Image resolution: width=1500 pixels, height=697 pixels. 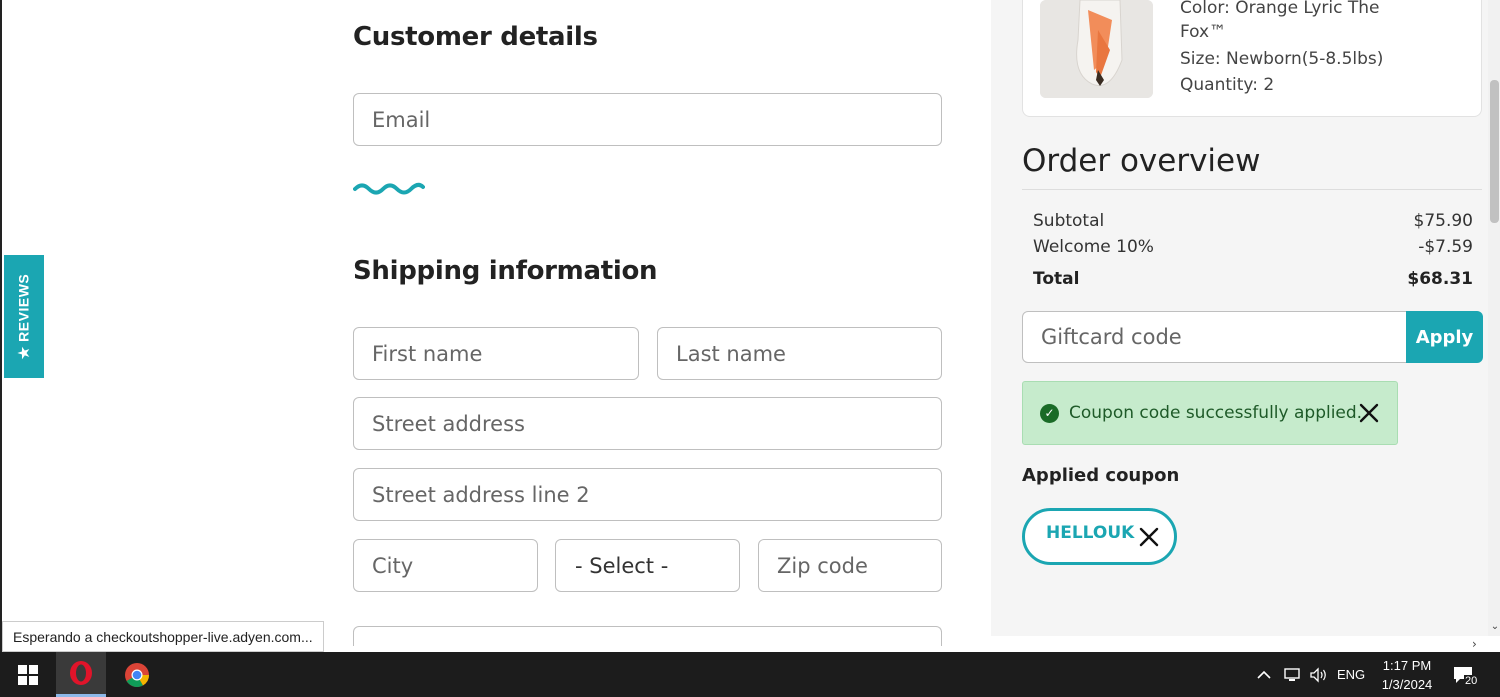 I want to click on taskbar-chrome, so click(x=137, y=674).